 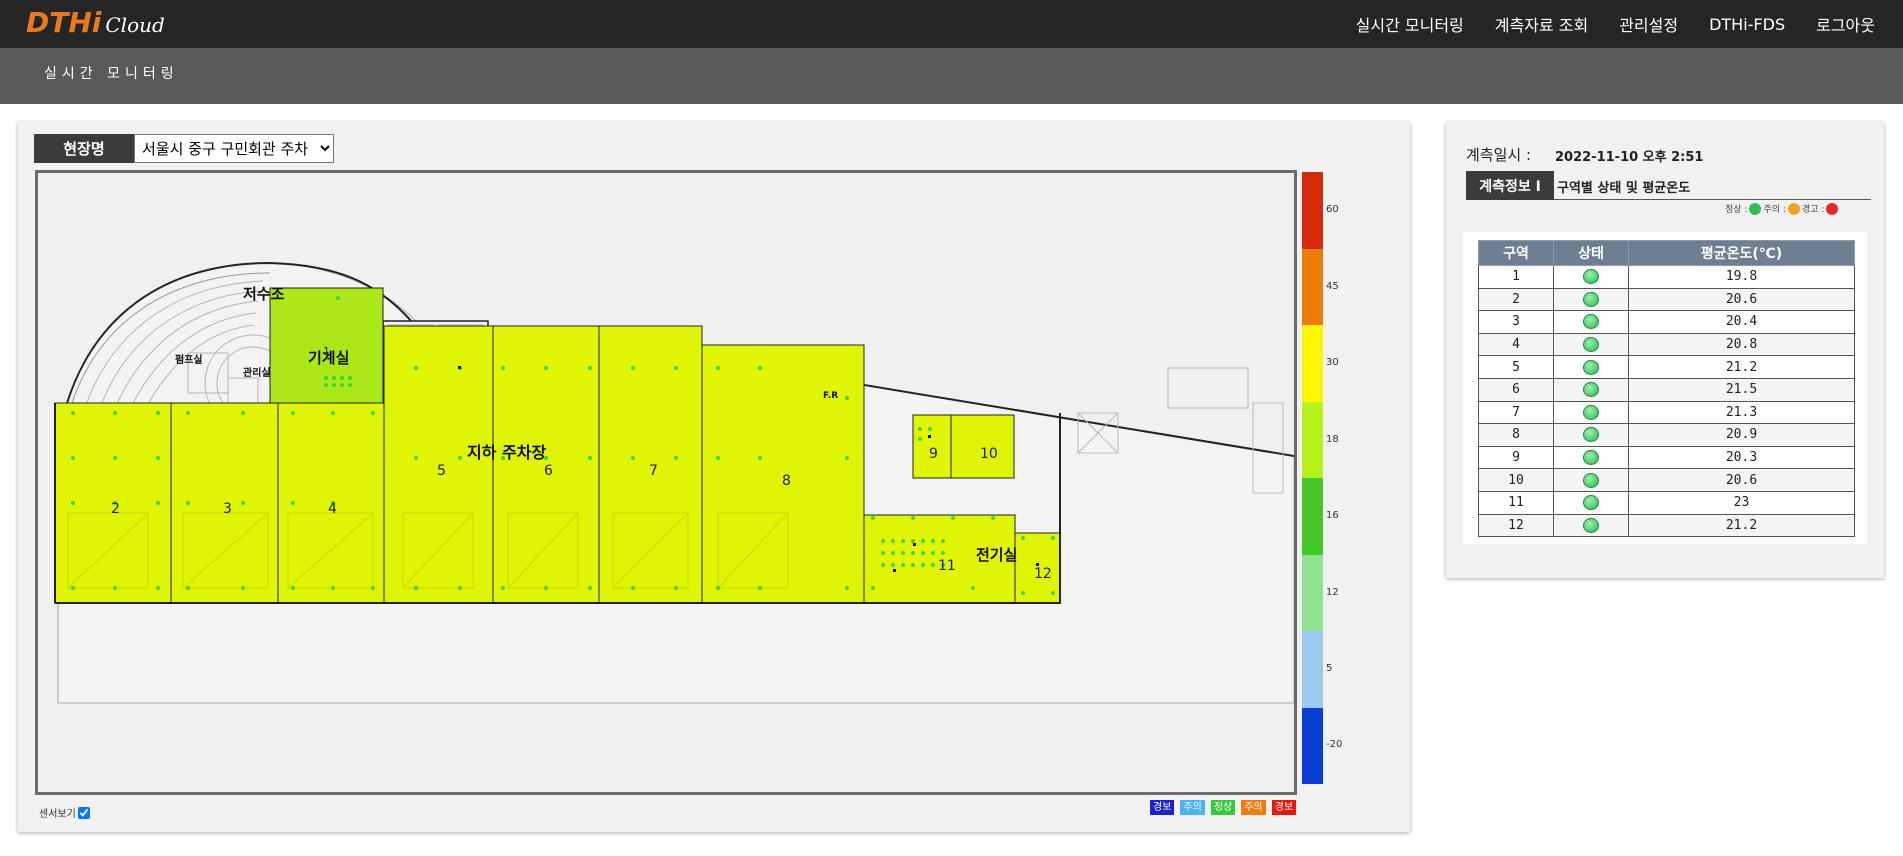 I want to click on info-section-desc: 구역별 상태 및 평균온도, so click(x=1624, y=188).